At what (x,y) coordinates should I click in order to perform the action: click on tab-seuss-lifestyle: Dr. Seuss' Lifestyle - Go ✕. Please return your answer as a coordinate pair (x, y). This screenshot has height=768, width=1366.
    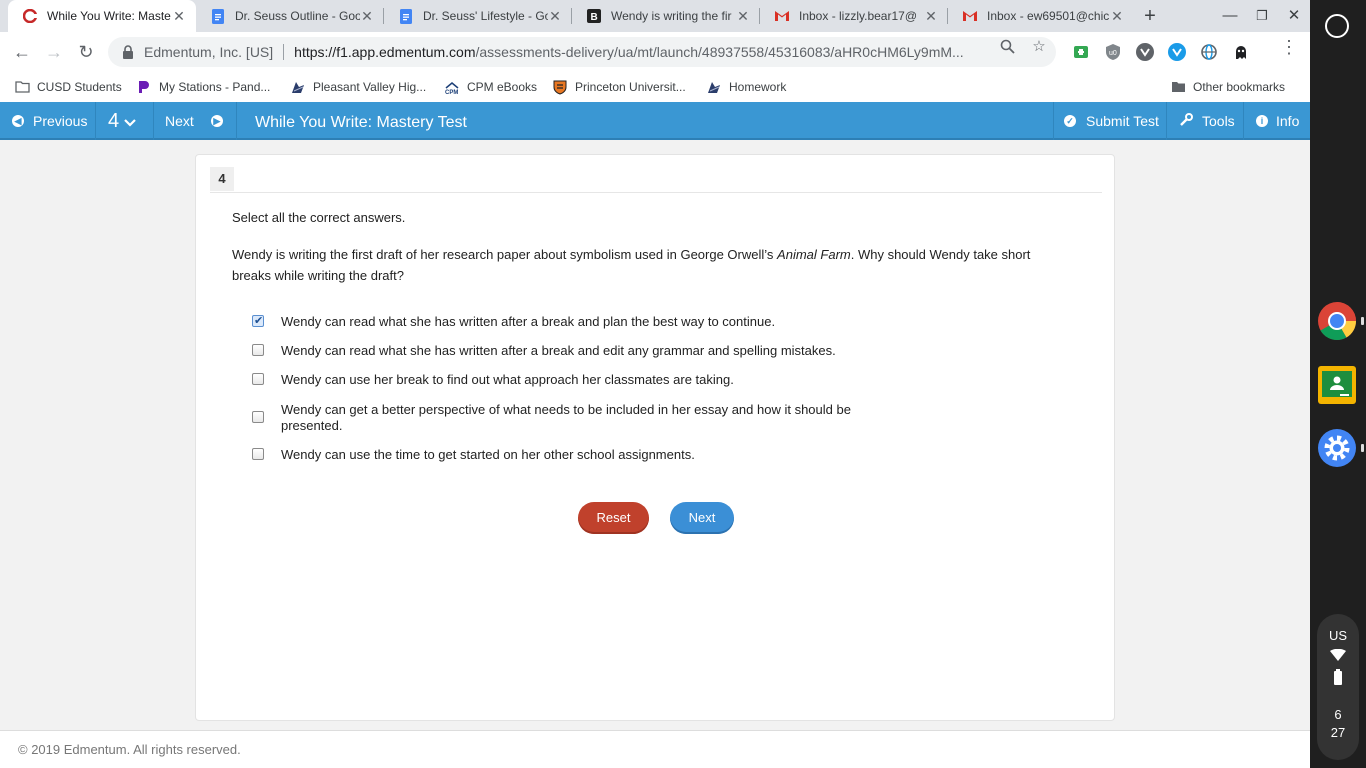
    Looking at the image, I should click on (478, 16).